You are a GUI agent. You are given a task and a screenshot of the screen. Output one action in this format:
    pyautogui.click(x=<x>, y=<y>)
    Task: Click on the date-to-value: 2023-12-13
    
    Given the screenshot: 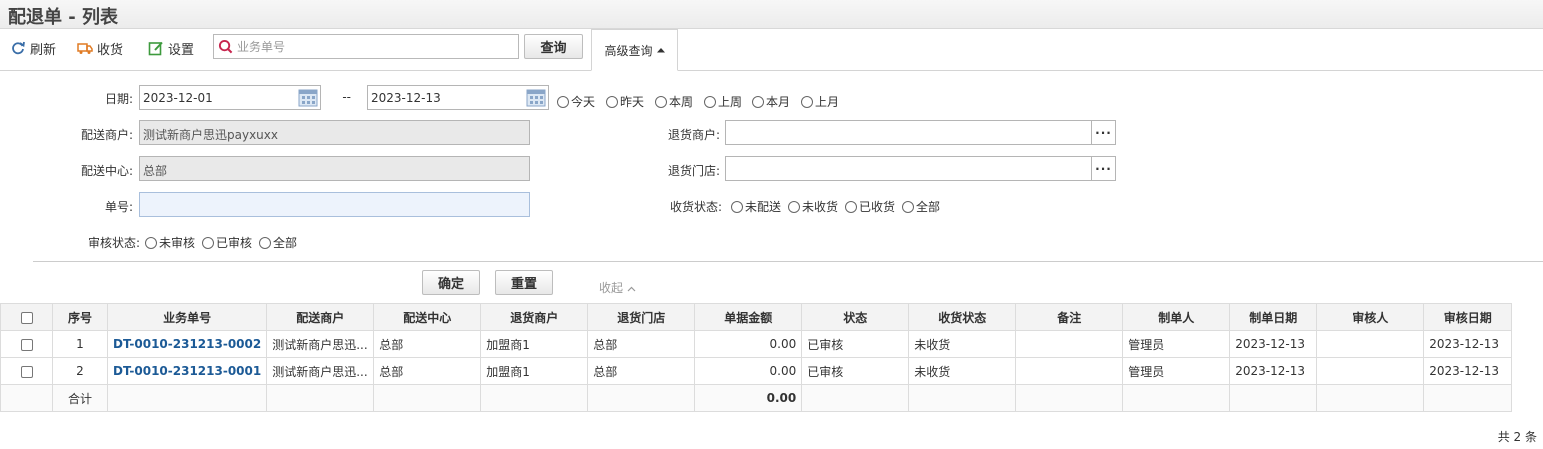 What is the action you would take?
    pyautogui.click(x=406, y=98)
    